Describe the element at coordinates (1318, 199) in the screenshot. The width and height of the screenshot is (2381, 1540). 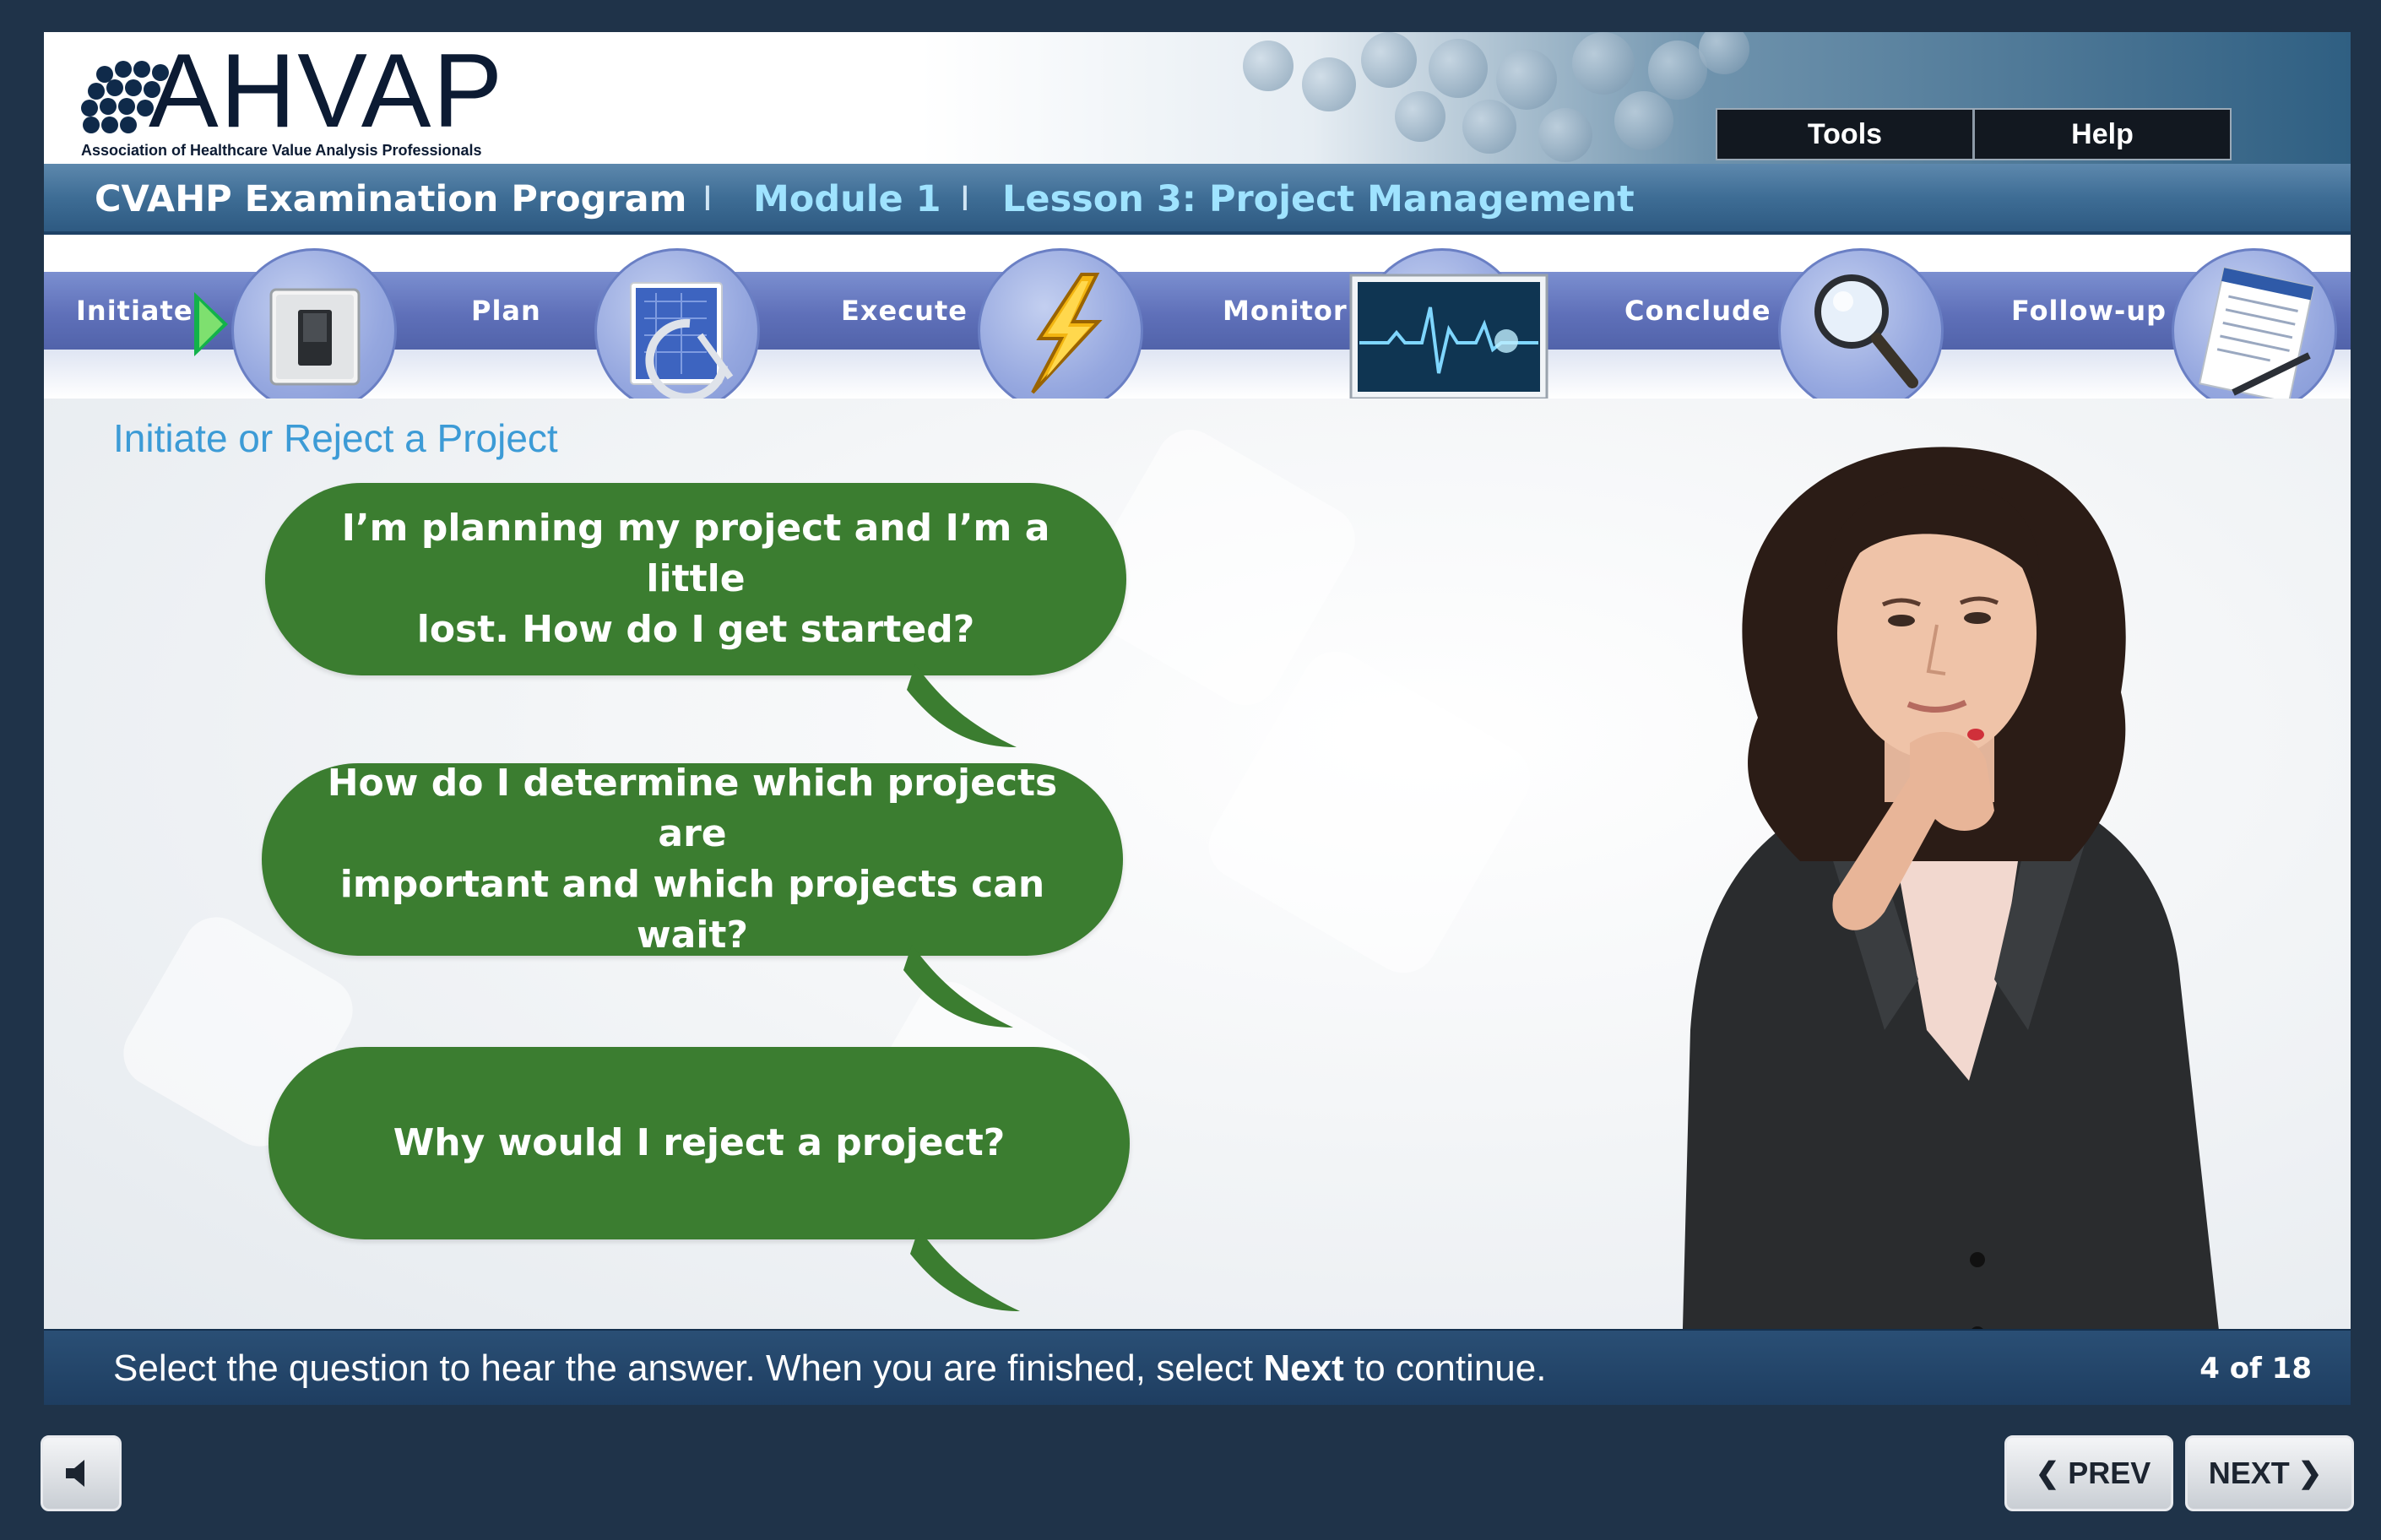
I see `breadcrumb-lesson: Lesson 3: Project Management` at that location.